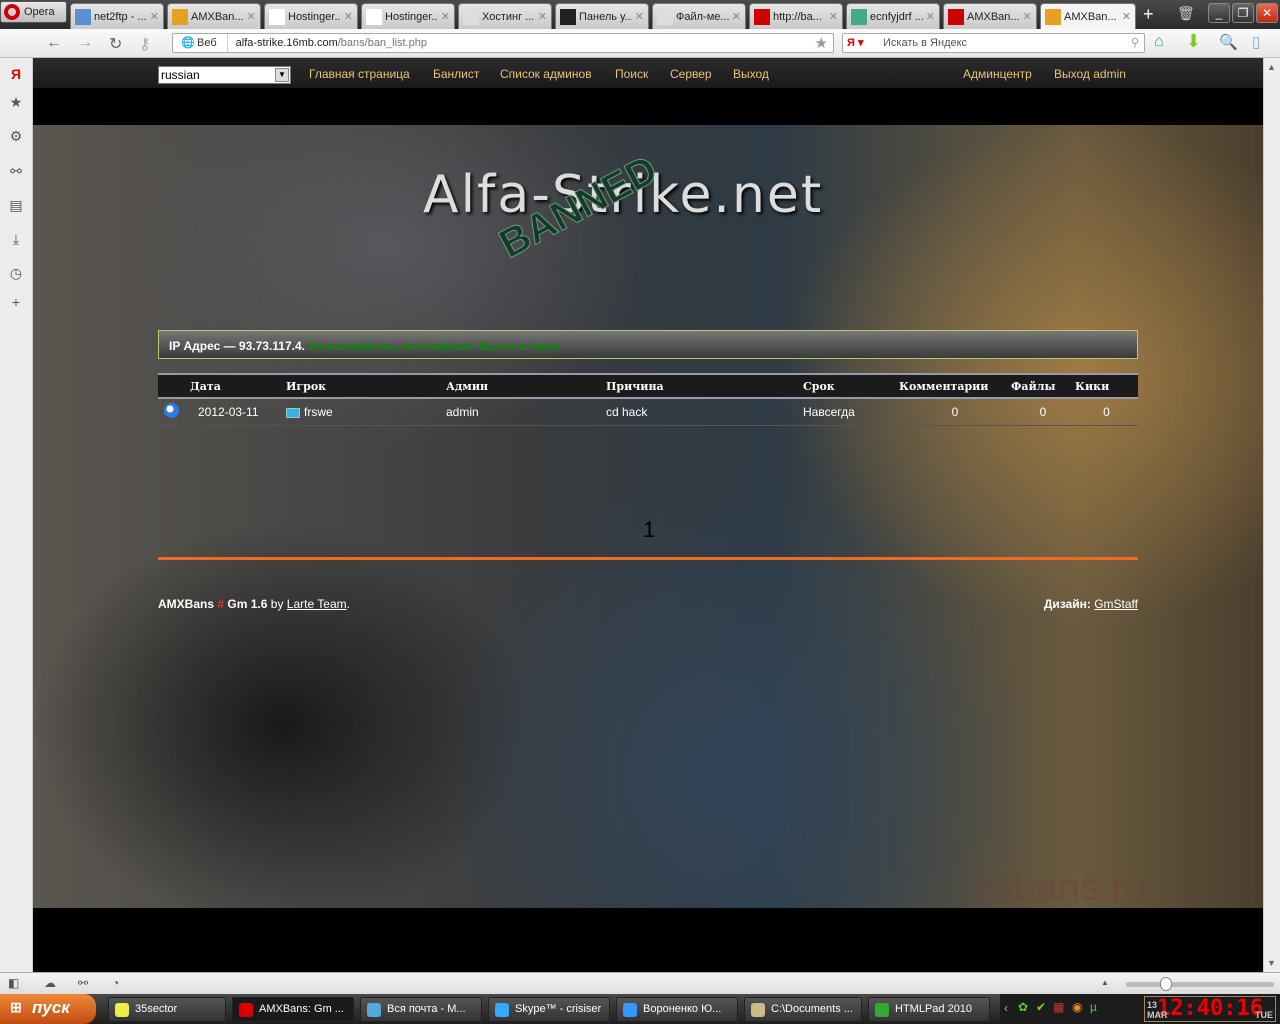 The height and width of the screenshot is (1024, 1280). I want to click on nav-banlist: Банлист, so click(456, 74).